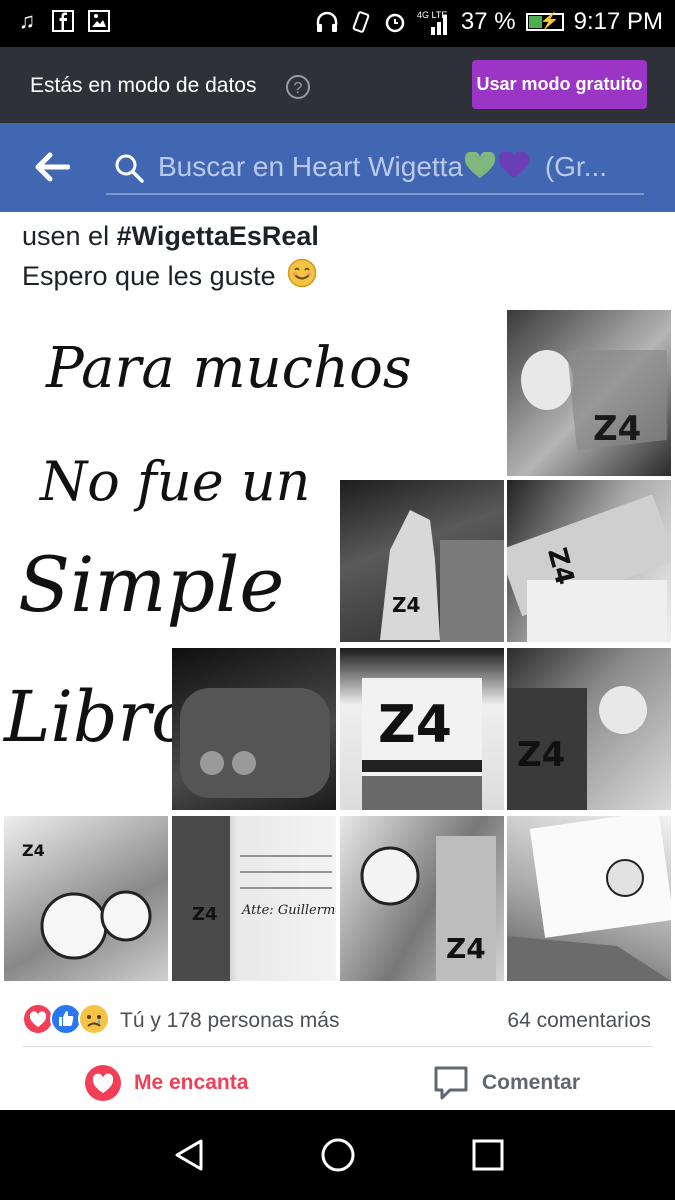 This screenshot has height=1200, width=675. I want to click on post-line-1: usen el #WigettaEsReal, so click(170, 236).